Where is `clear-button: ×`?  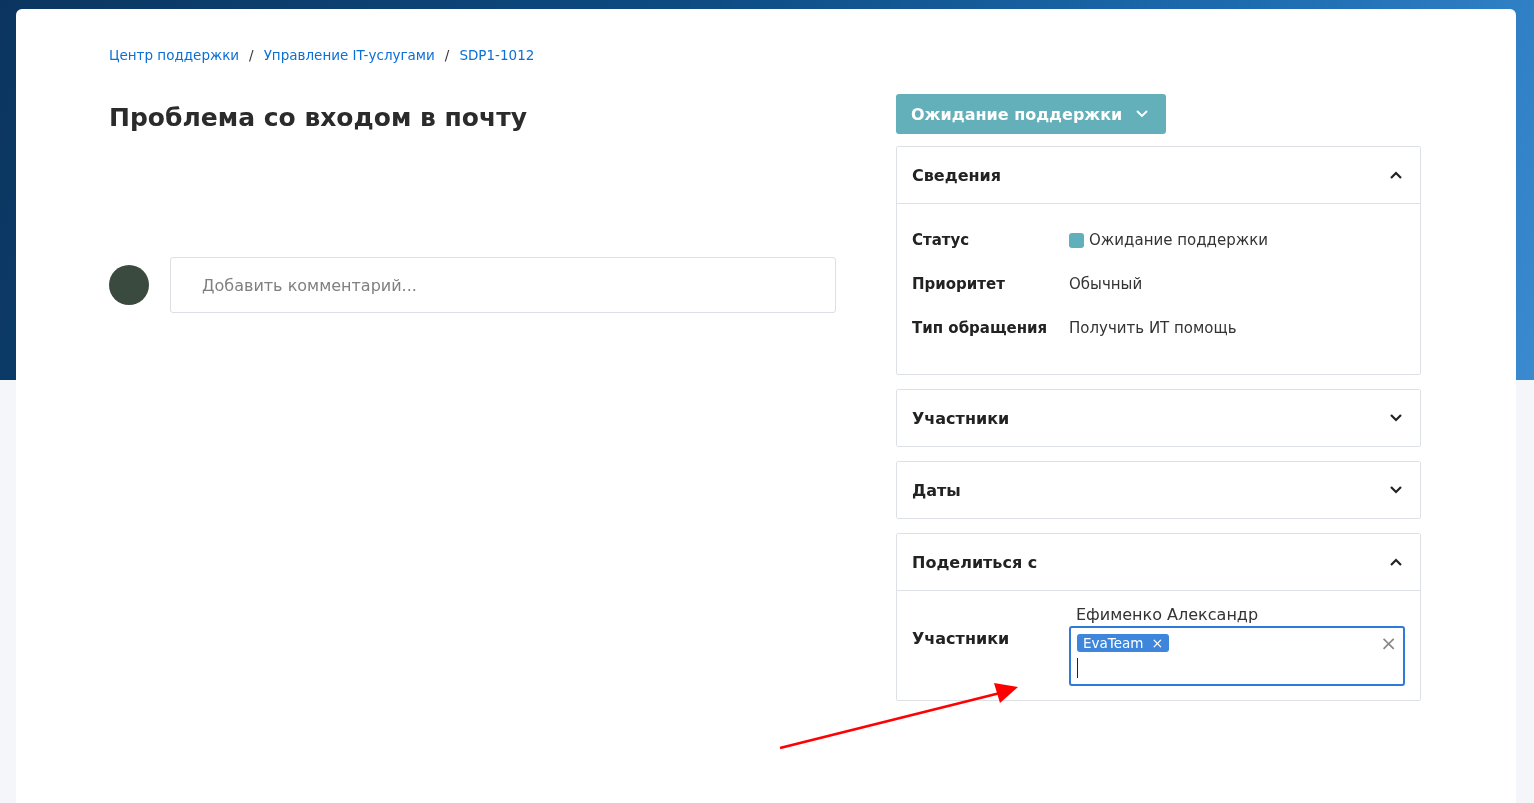 clear-button: × is located at coordinates (1388, 643).